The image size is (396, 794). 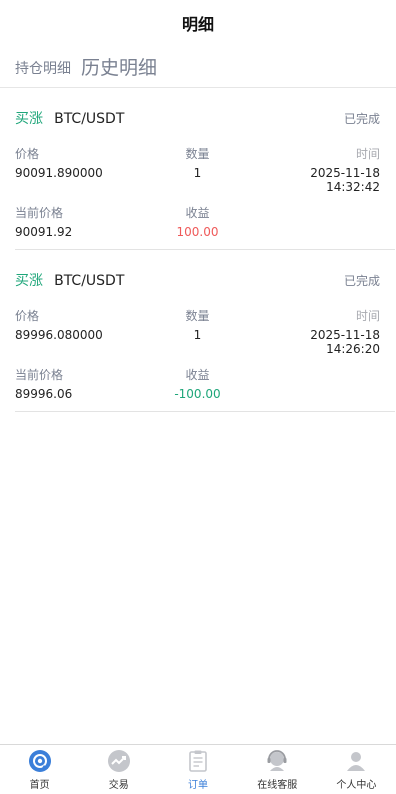 I want to click on profile-icon, so click(x=356, y=761).